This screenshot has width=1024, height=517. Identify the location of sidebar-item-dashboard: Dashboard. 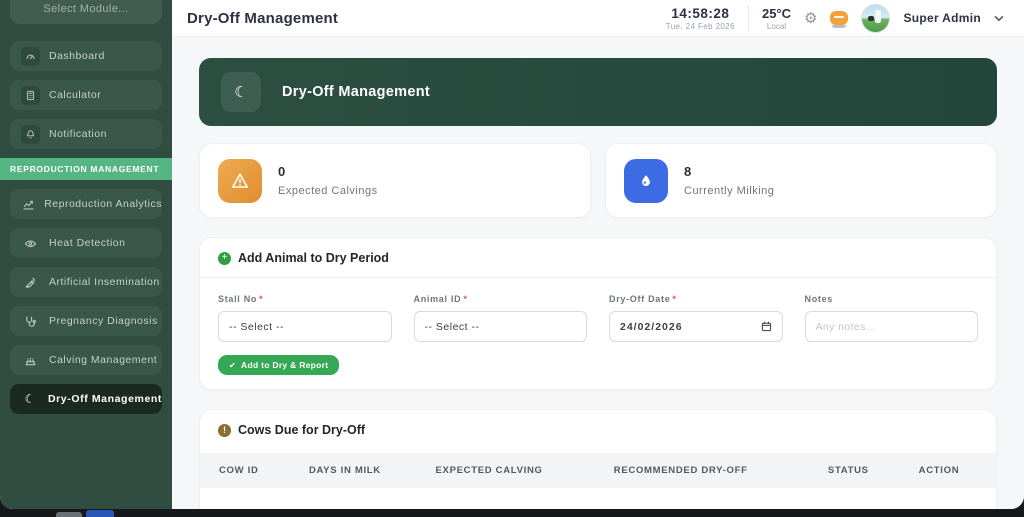
(86, 56).